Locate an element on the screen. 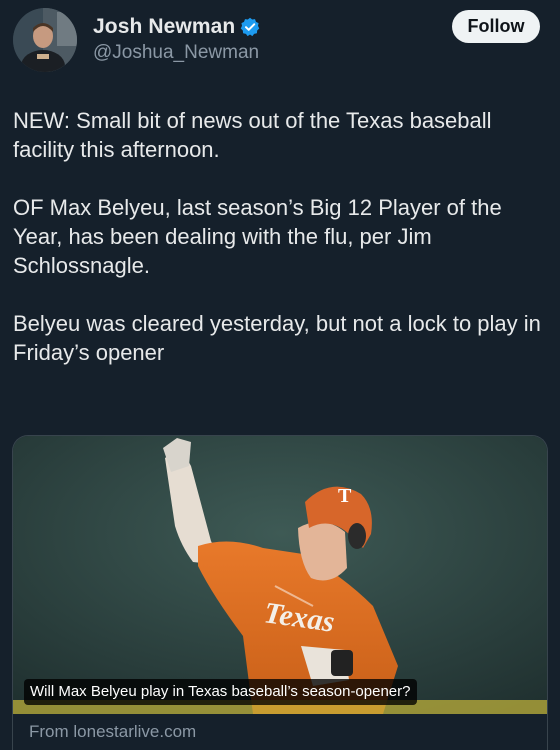 The width and height of the screenshot is (560, 750). name-row: Josh Newman is located at coordinates (176, 27).